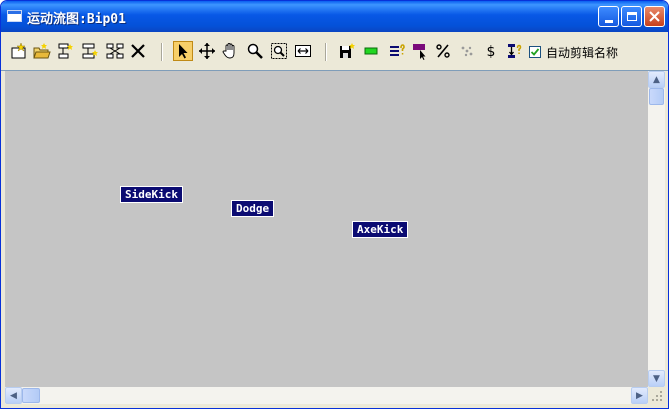  Describe the element at coordinates (656, 96) in the screenshot. I see `vertical-scroll-thumb` at that location.